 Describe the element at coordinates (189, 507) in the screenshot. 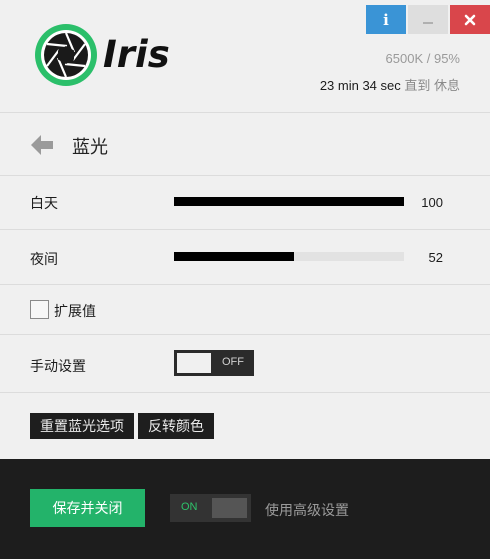

I see `advanced-toggle-state: ON` at that location.